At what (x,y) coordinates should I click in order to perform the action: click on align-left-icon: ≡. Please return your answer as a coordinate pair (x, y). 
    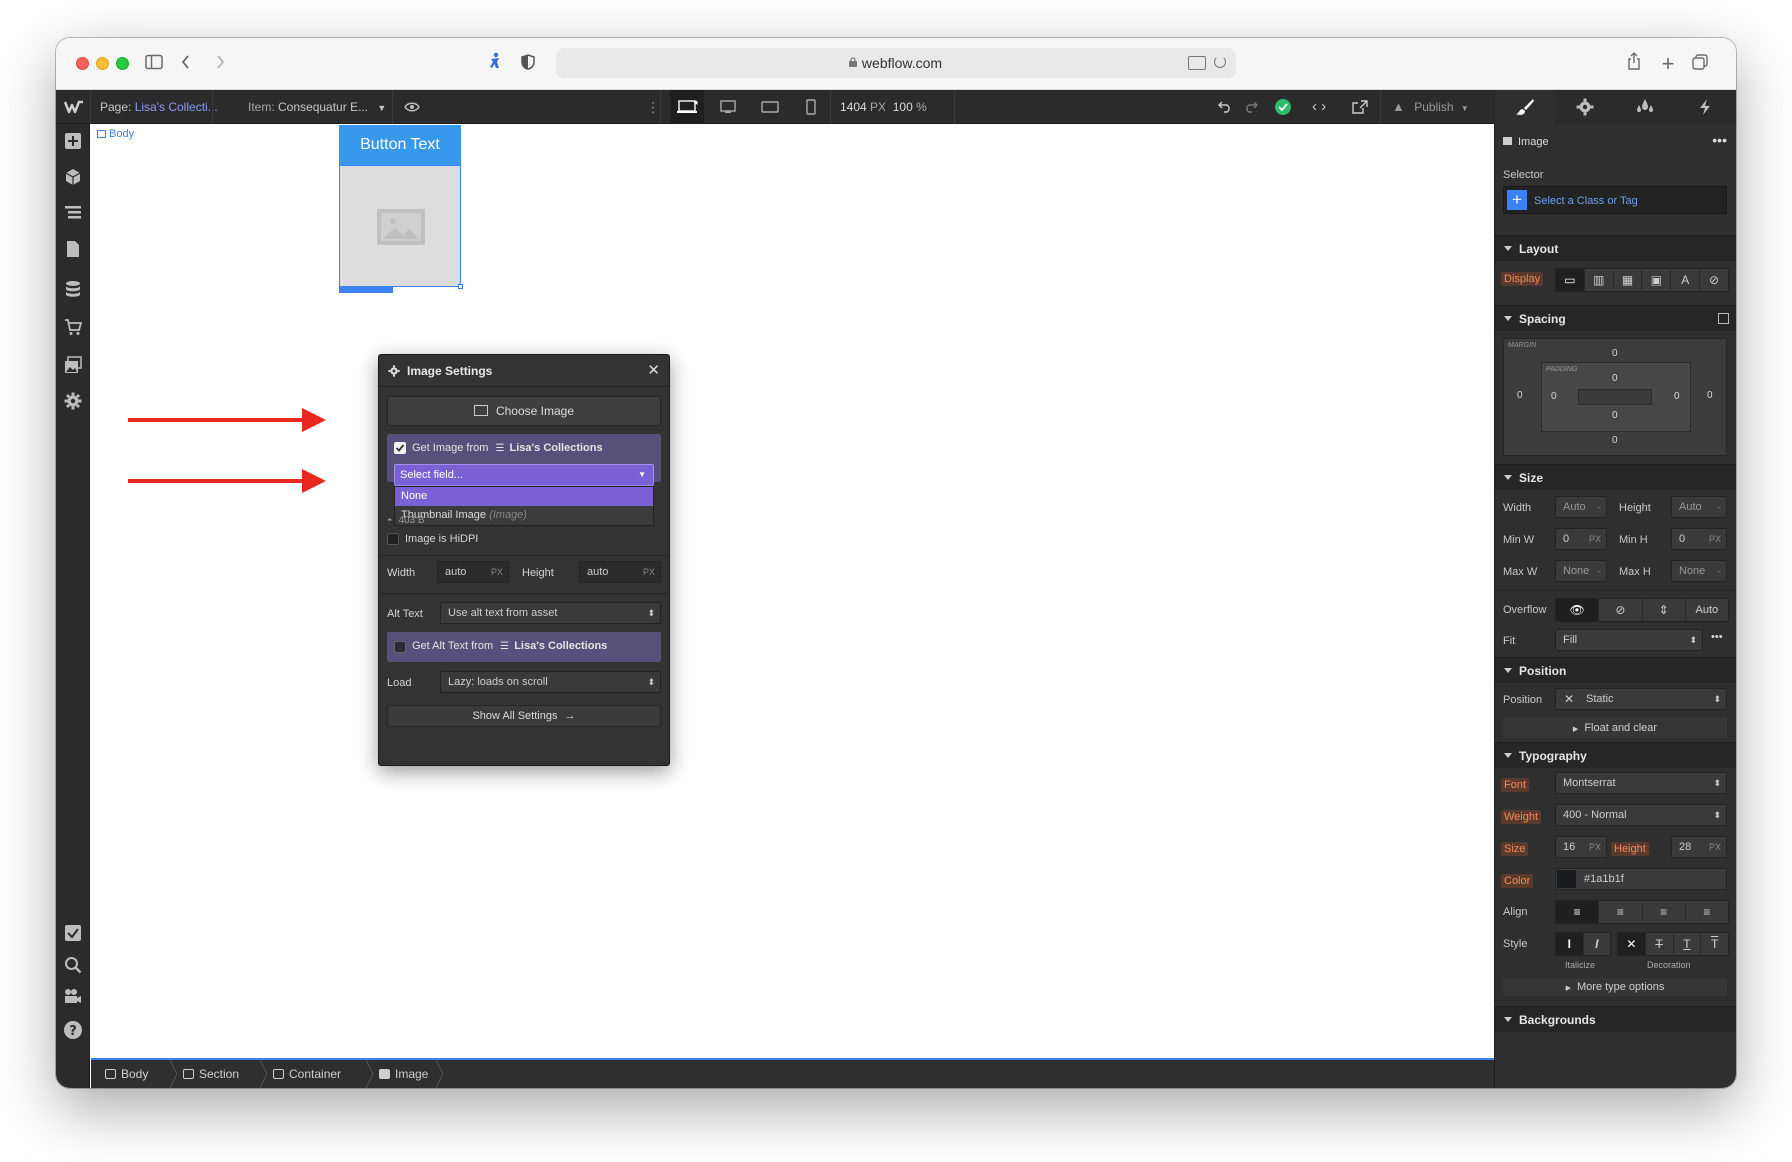
    Looking at the image, I should click on (1578, 912).